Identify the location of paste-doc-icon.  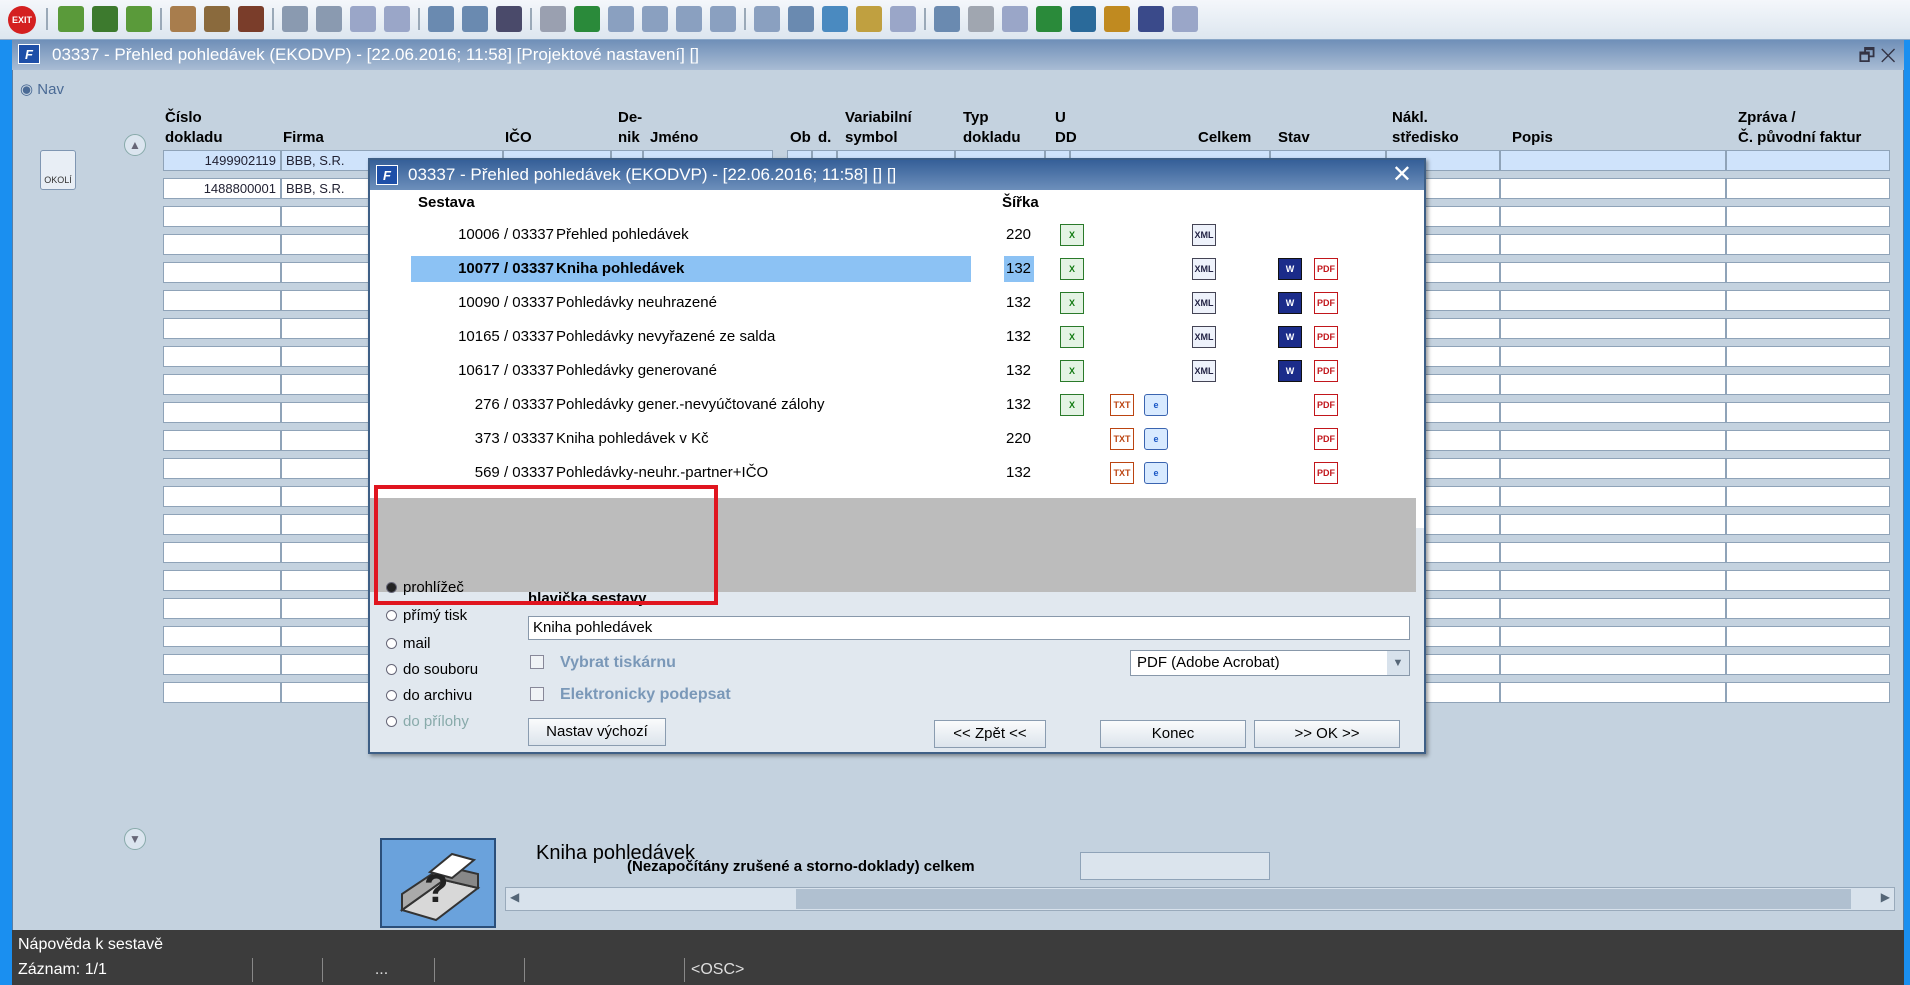
(621, 19).